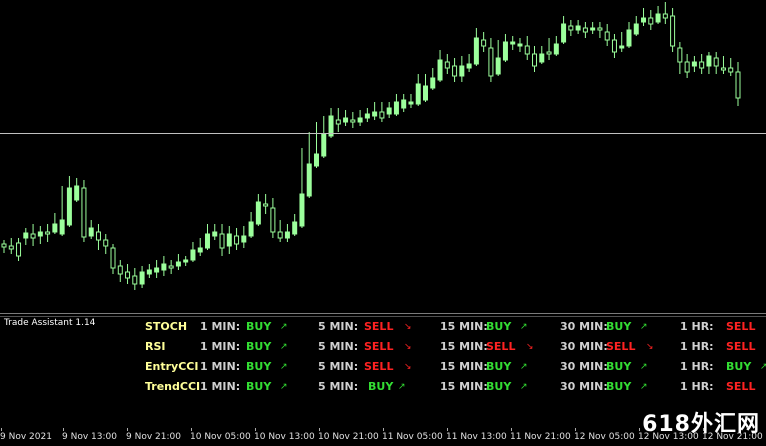 This screenshot has width=766, height=446. What do you see at coordinates (153, 437) in the screenshot?
I see `time-axis-label: 9 Nov 21:00` at bounding box center [153, 437].